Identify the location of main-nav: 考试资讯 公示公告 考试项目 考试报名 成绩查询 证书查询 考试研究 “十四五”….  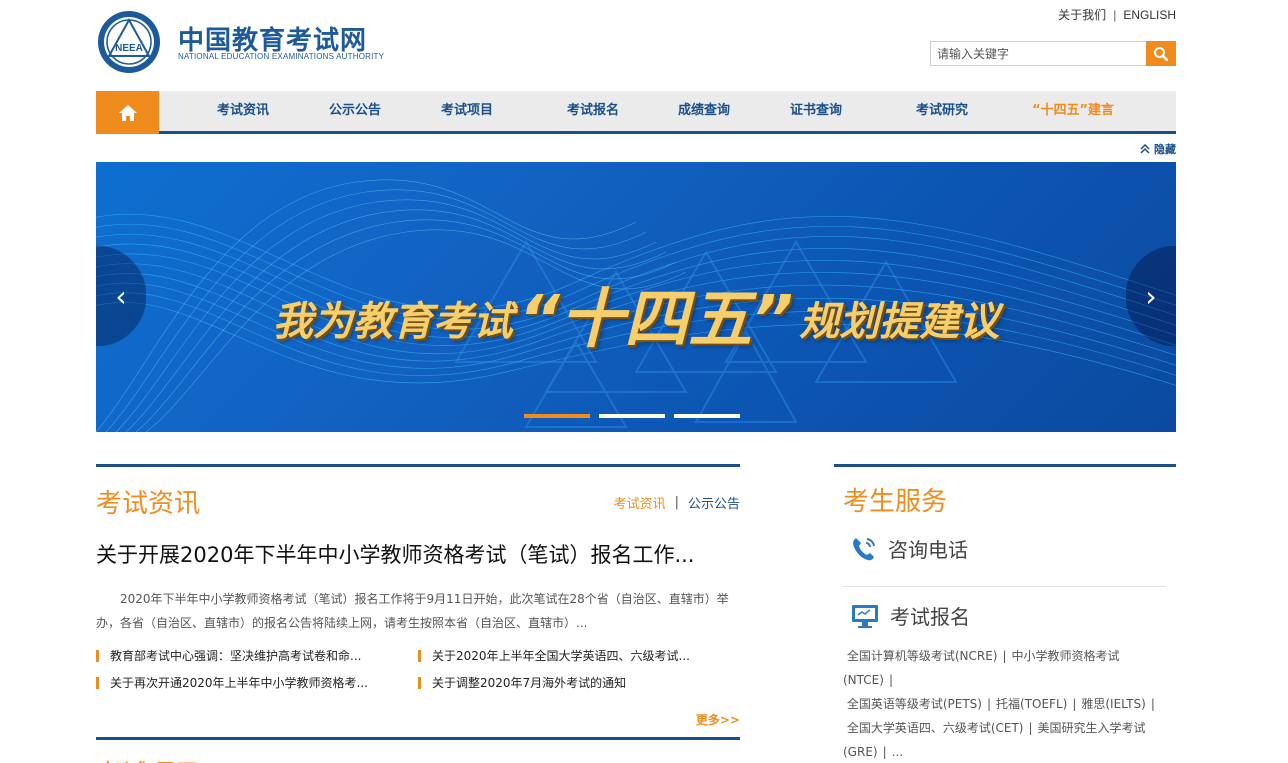
(636, 112).